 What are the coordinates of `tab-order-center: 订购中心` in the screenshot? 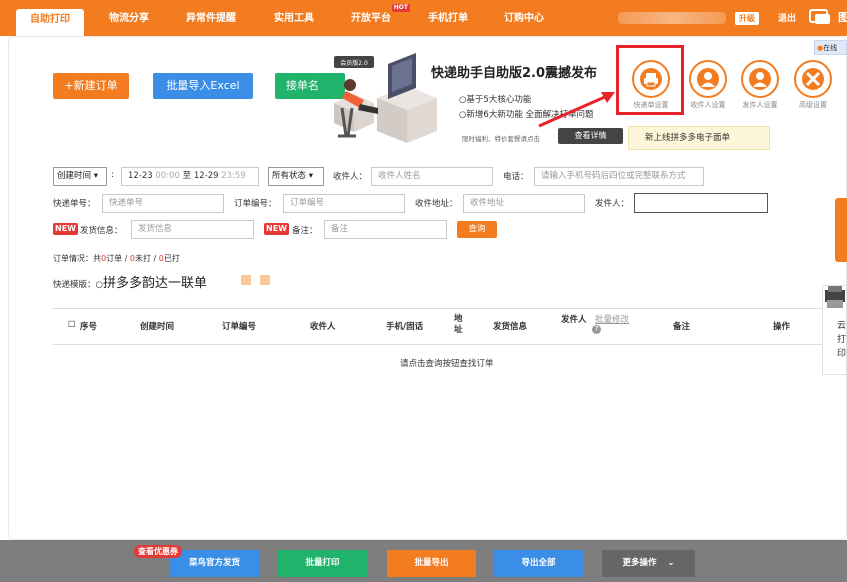 It's located at (524, 19).